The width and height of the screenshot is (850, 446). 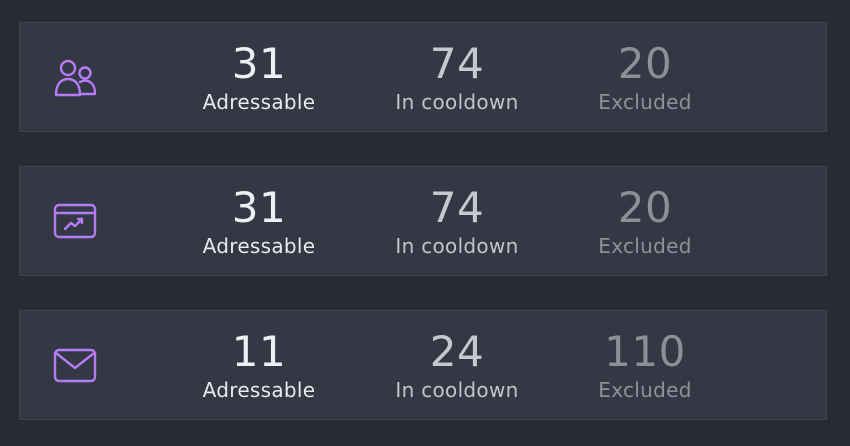 What do you see at coordinates (259, 351) in the screenshot?
I see `addressable-count: 11` at bounding box center [259, 351].